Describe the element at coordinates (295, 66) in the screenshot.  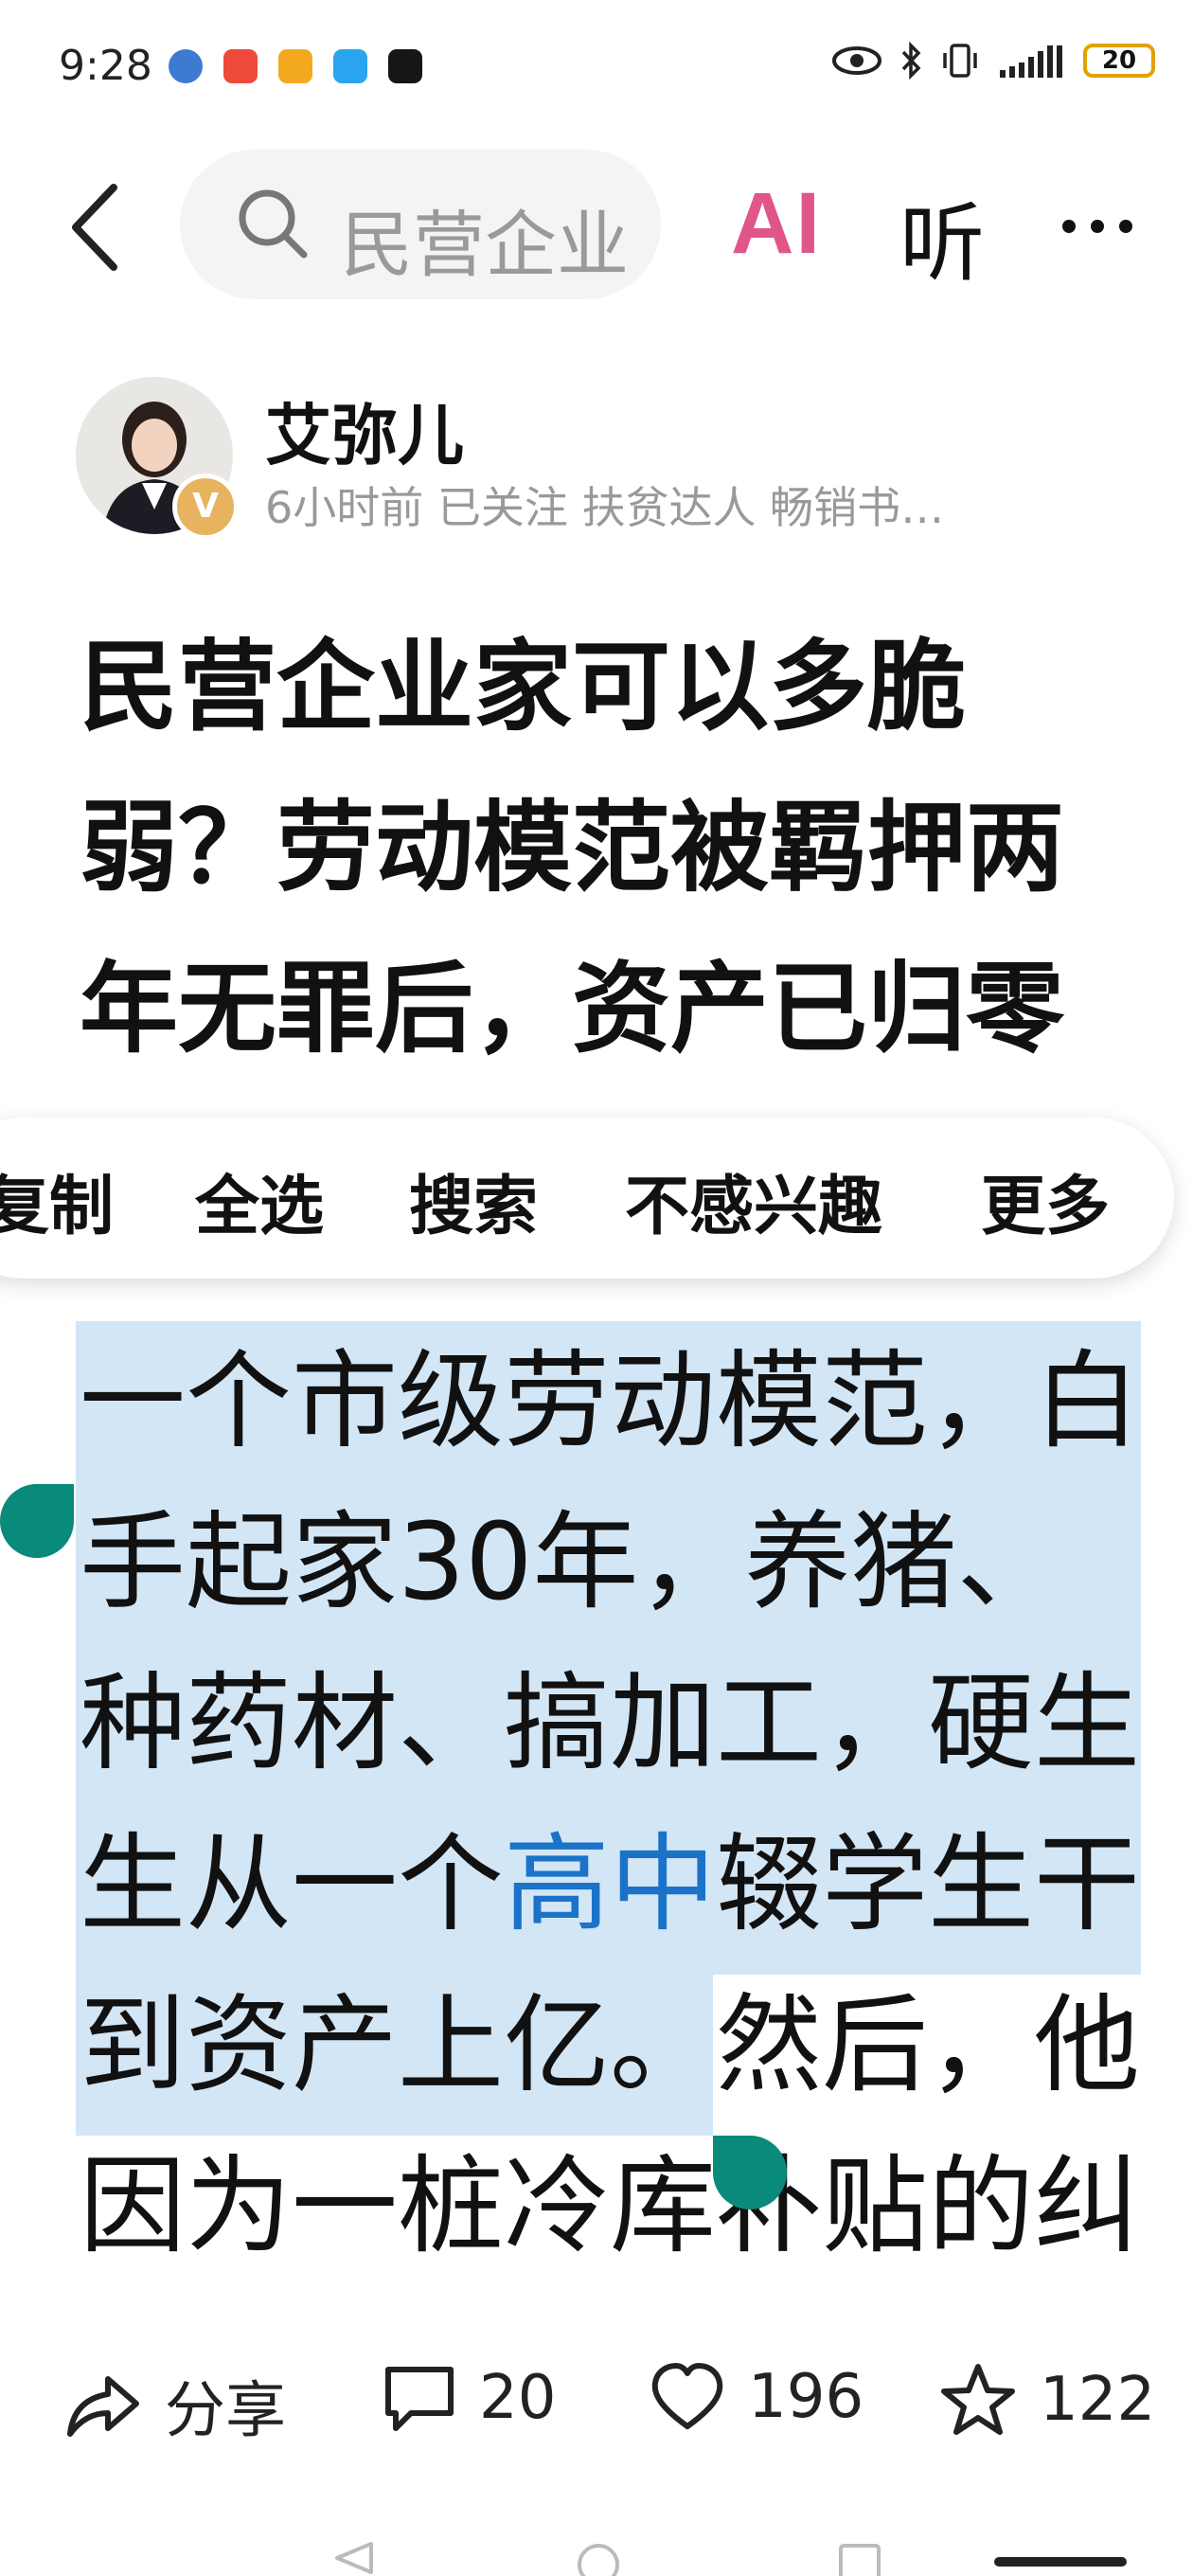
I see `app-icon-orange` at that location.